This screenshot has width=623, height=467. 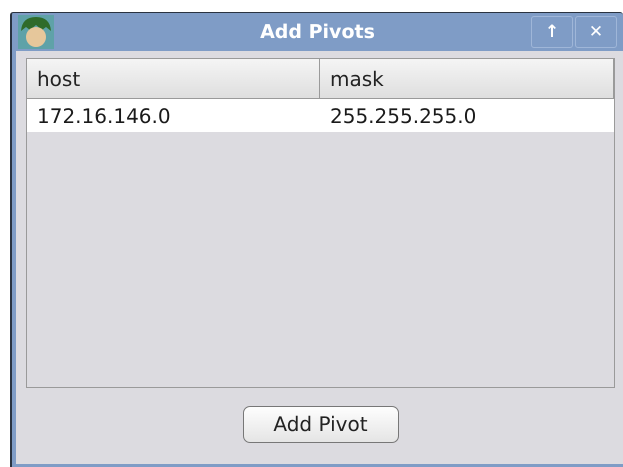 What do you see at coordinates (36, 32) in the screenshot?
I see `avatar-icon` at bounding box center [36, 32].